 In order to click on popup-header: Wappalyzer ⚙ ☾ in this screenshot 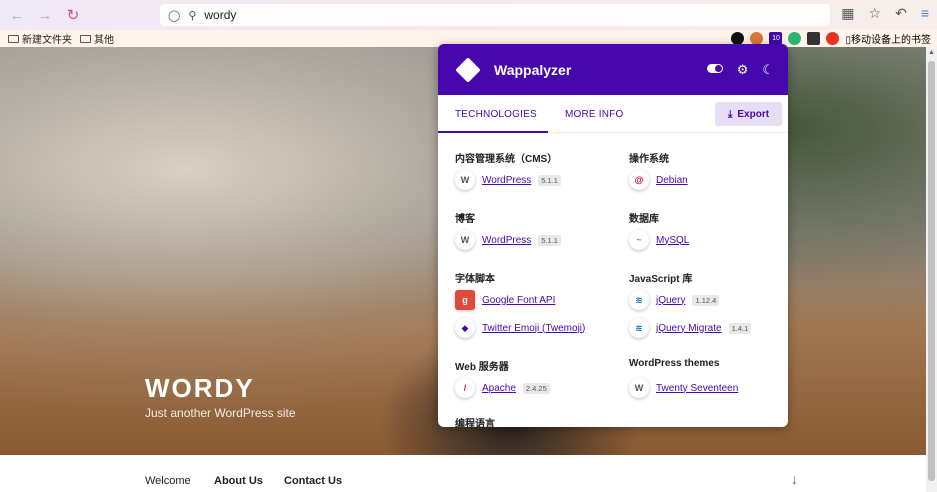, I will do `click(613, 69)`.